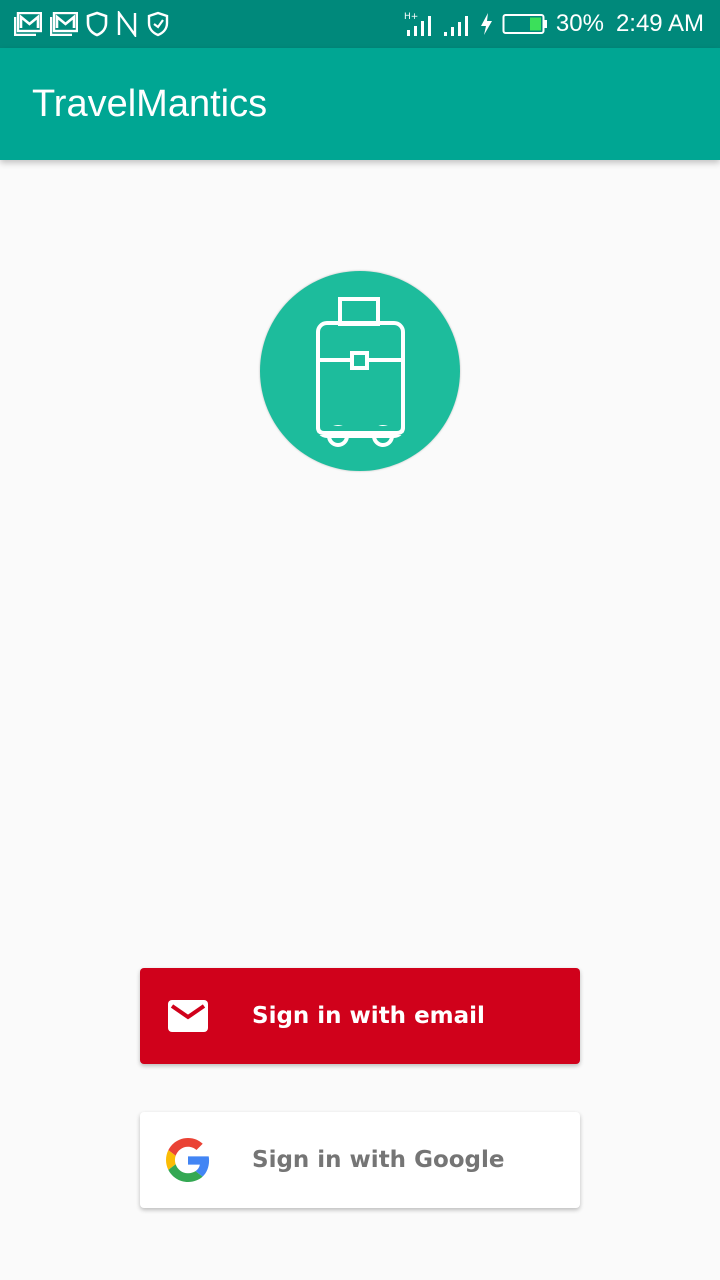 The image size is (720, 1280). I want to click on mail-icon, so click(188, 1016).